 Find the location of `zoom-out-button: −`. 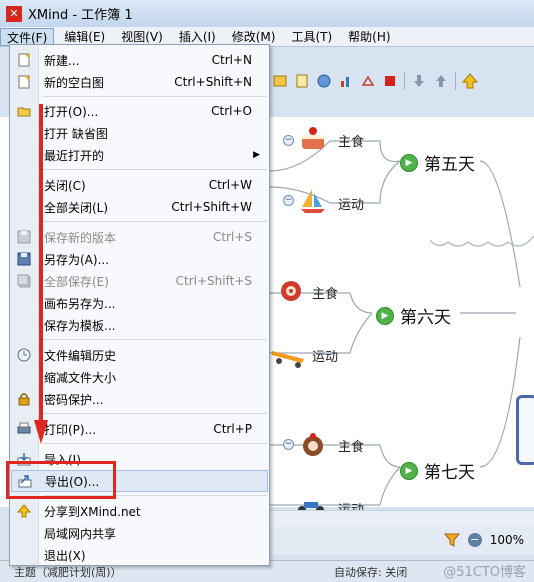

zoom-out-button: − is located at coordinates (474, 540).